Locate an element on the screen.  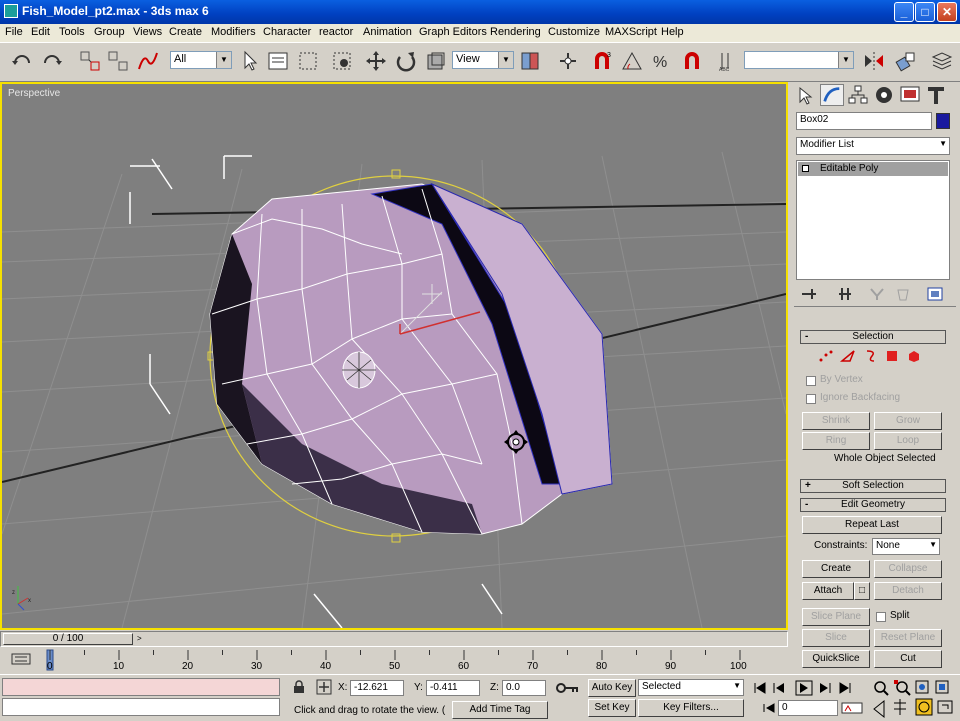
select-link-icon is located at coordinates (90, 61).